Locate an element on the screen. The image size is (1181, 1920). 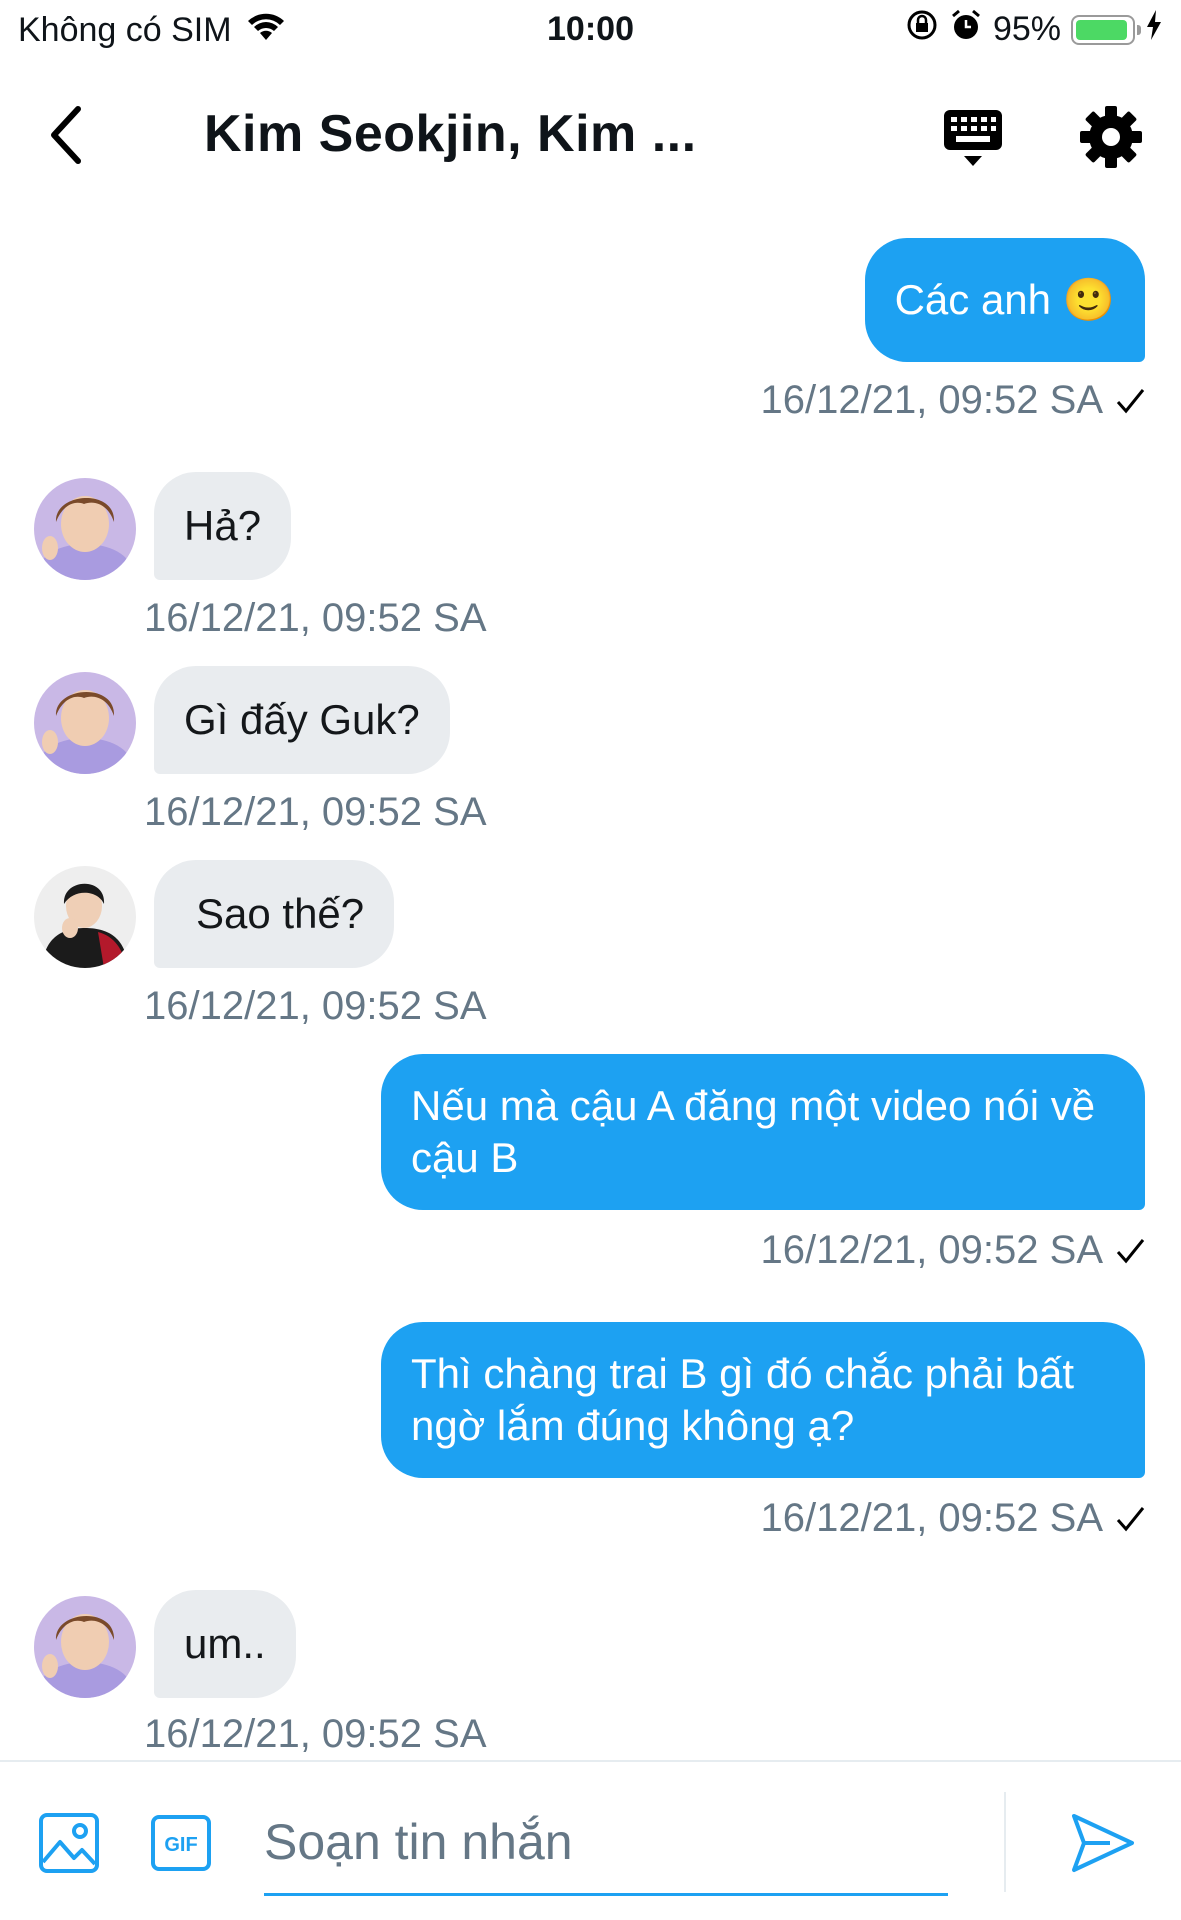
send-icon is located at coordinates (1103, 1843).